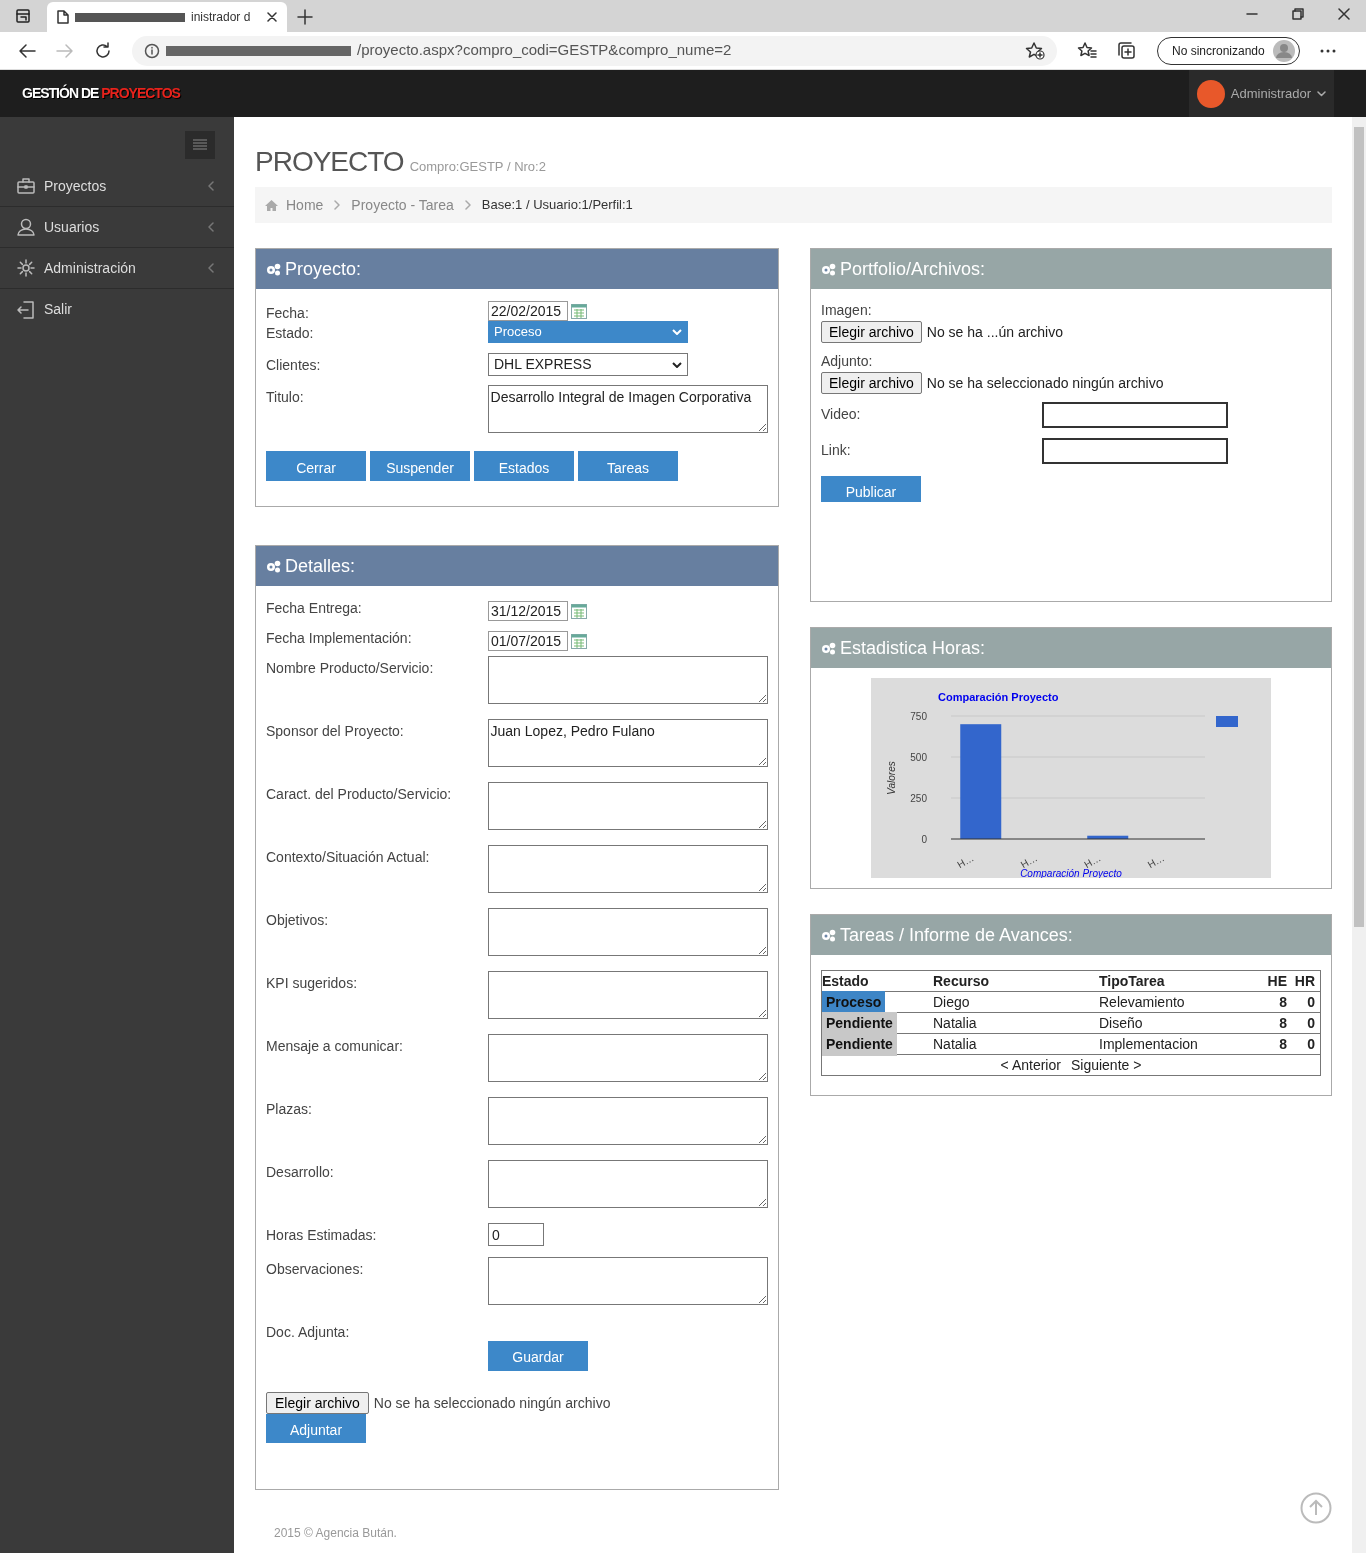 This screenshot has height=1553, width=1366. I want to click on field-label: Fecha Entrega:, so click(314, 608).